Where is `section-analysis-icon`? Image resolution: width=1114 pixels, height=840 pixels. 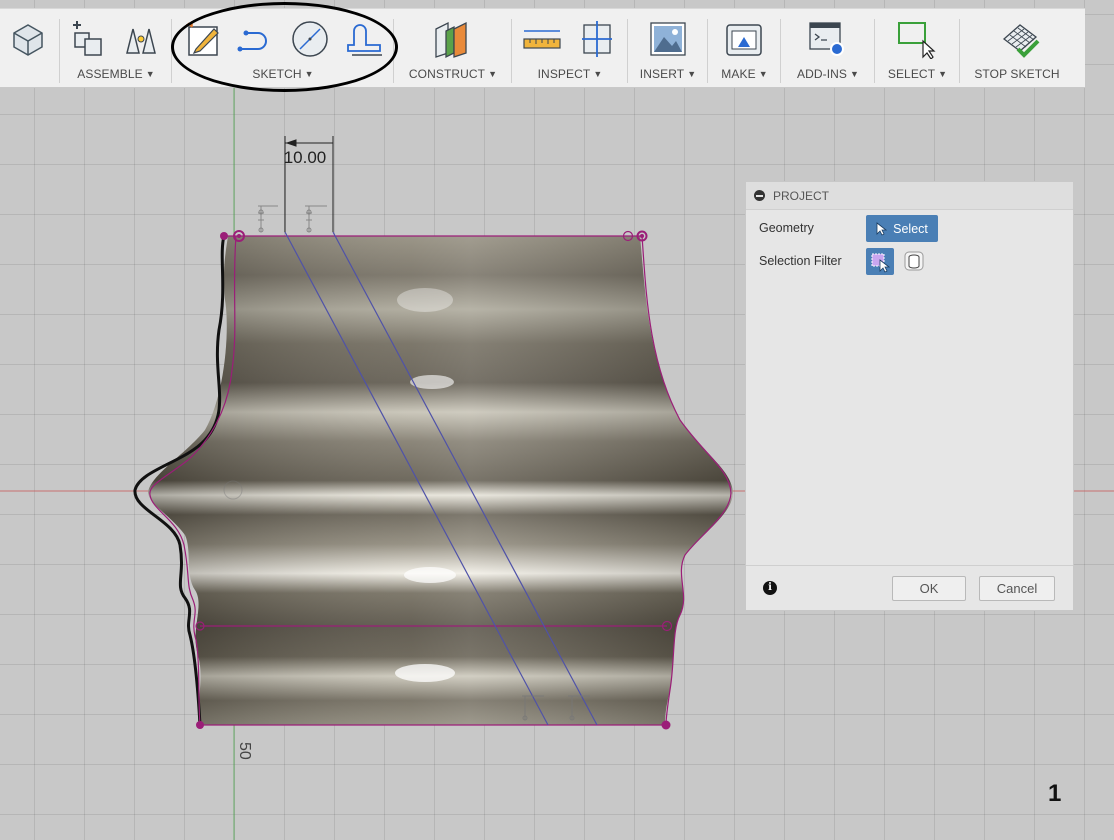 section-analysis-icon is located at coordinates (598, 39).